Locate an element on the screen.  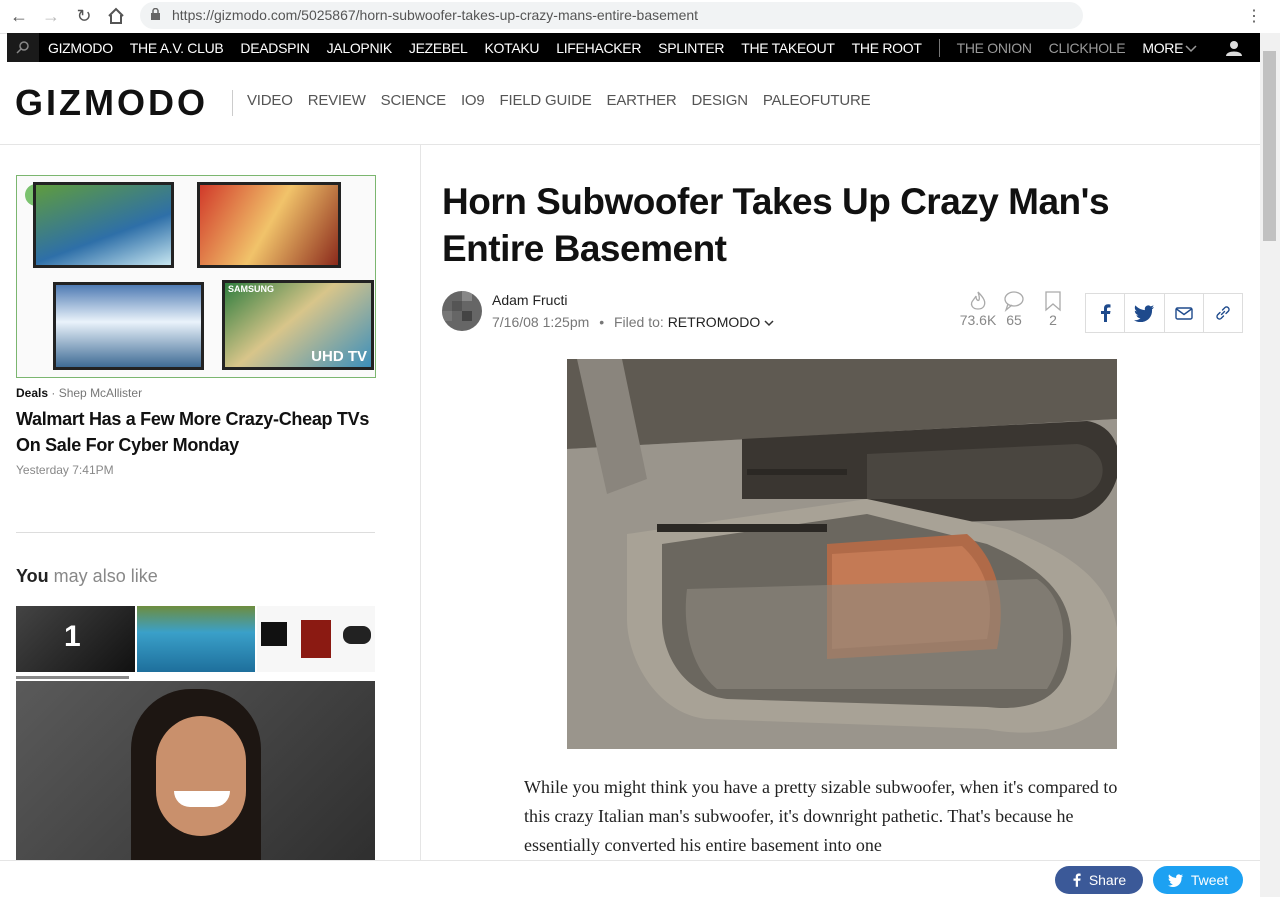
section-link: REVIEW is located at coordinates (337, 100).